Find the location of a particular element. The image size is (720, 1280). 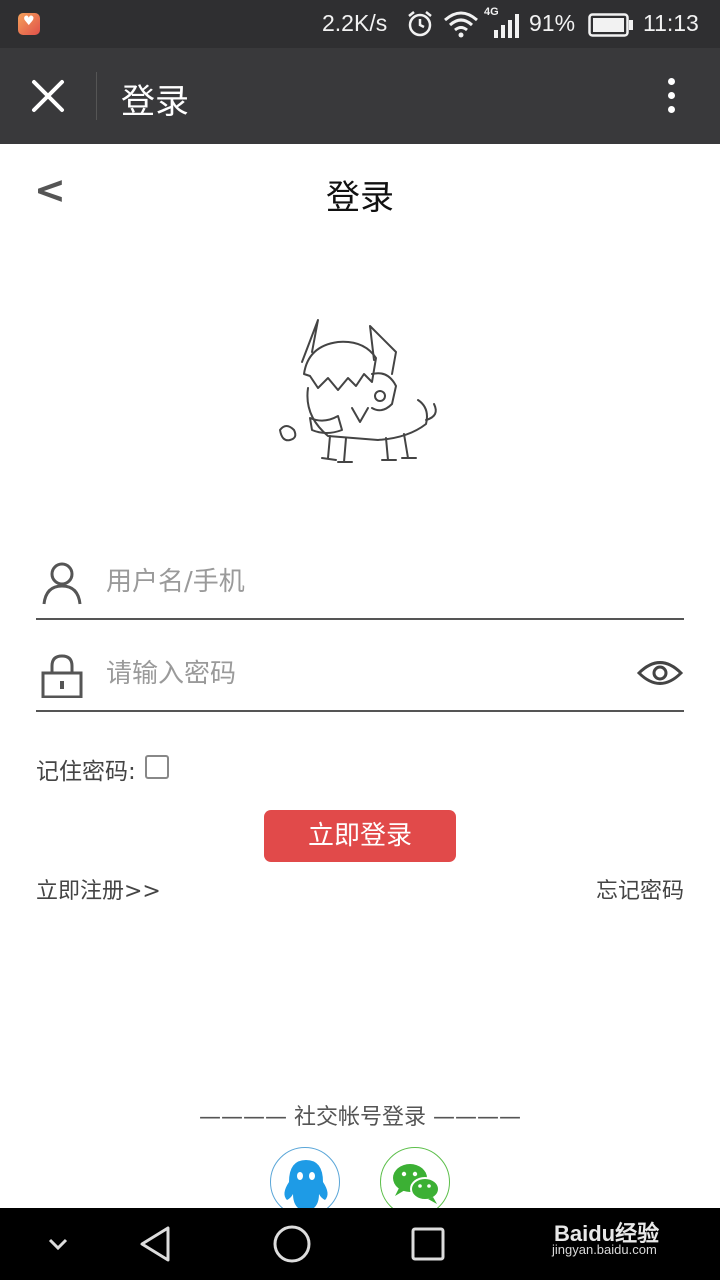

app-bar-title: 登录 is located at coordinates (155, 102).